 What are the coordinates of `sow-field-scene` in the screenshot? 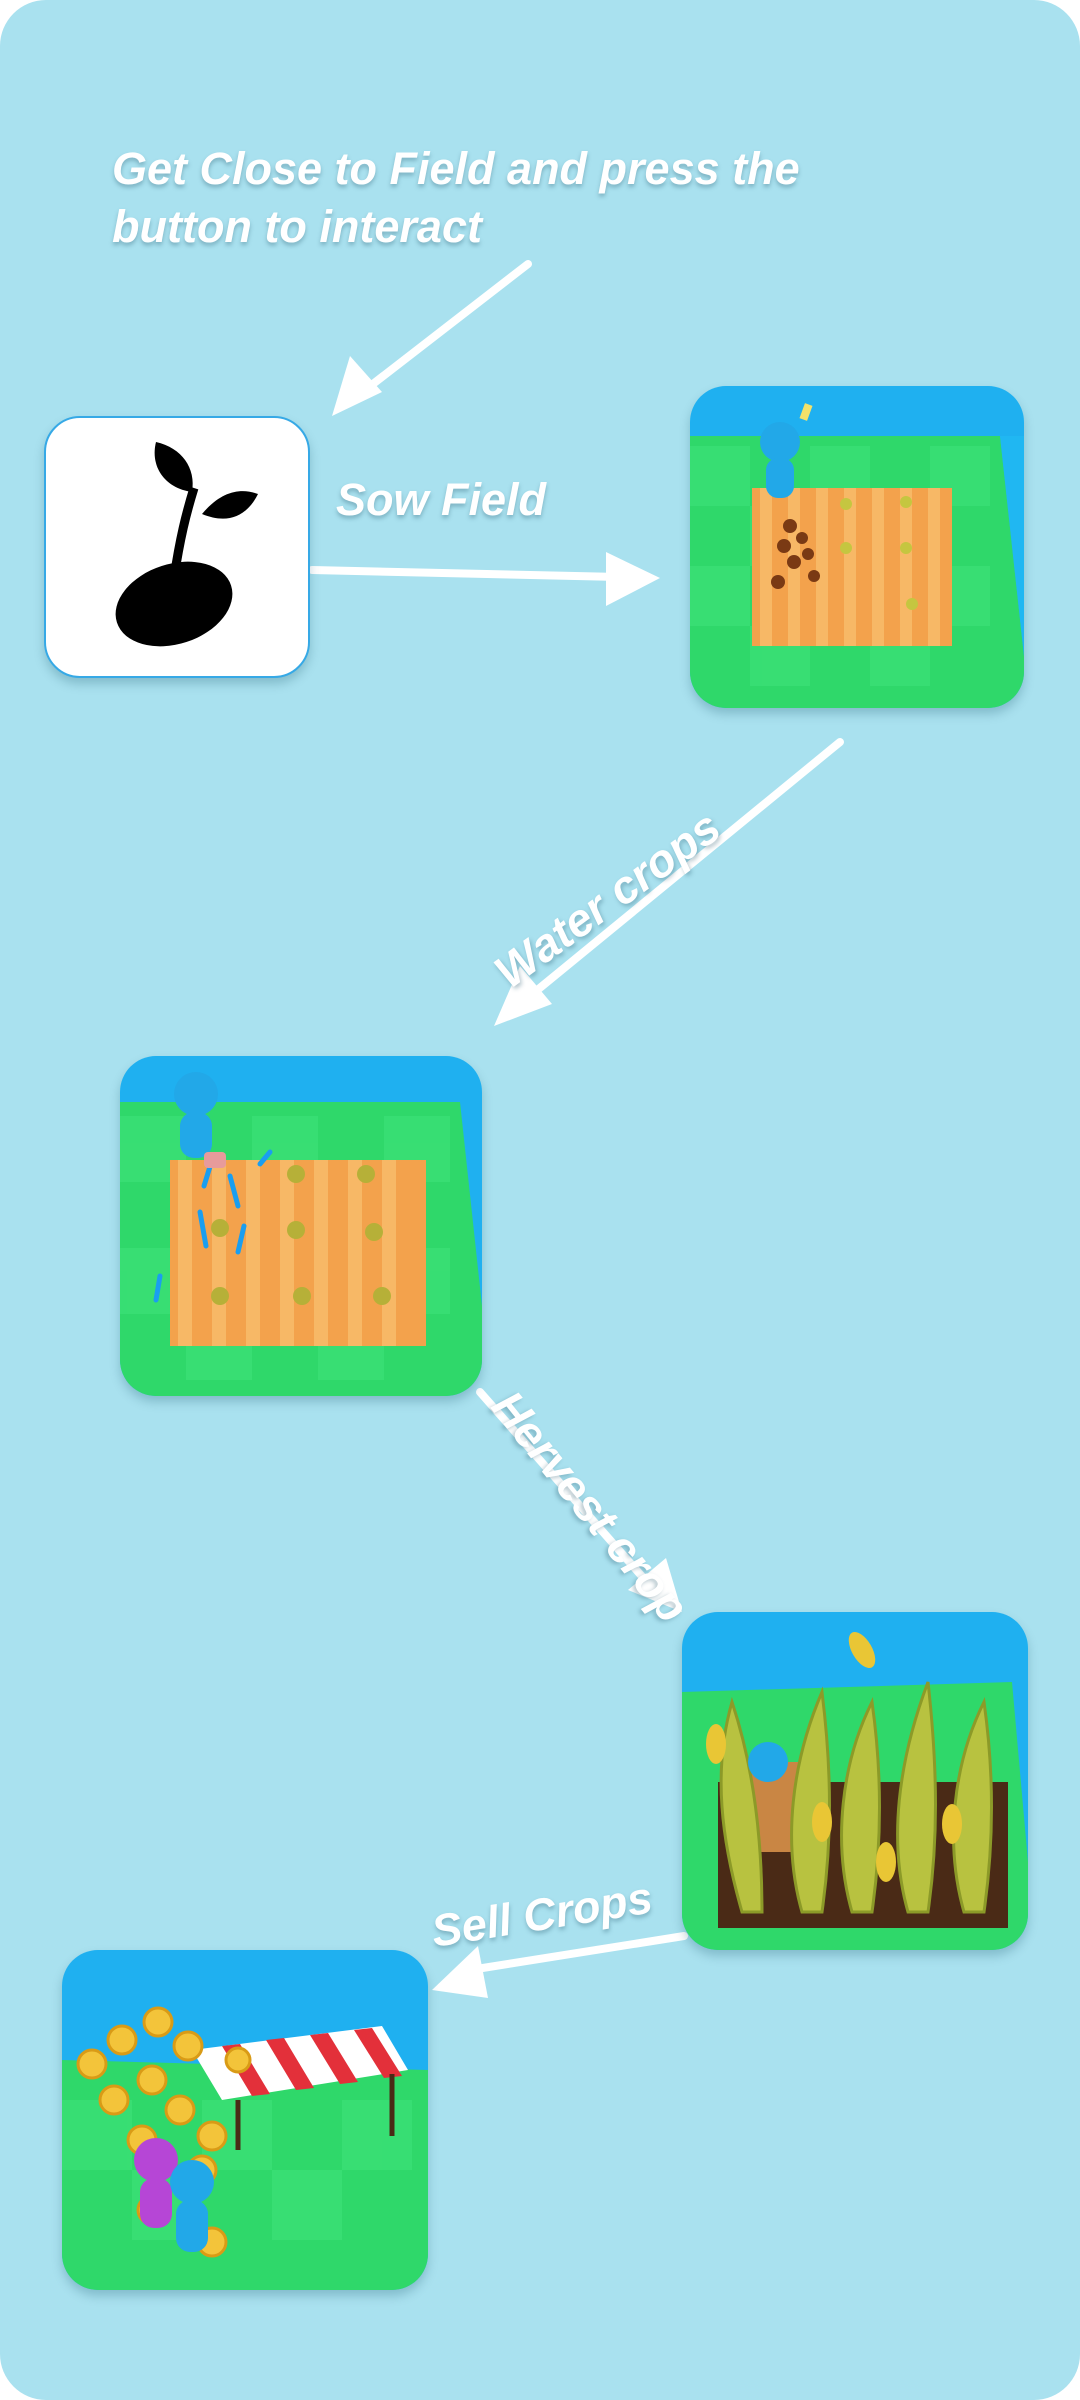 It's located at (857, 547).